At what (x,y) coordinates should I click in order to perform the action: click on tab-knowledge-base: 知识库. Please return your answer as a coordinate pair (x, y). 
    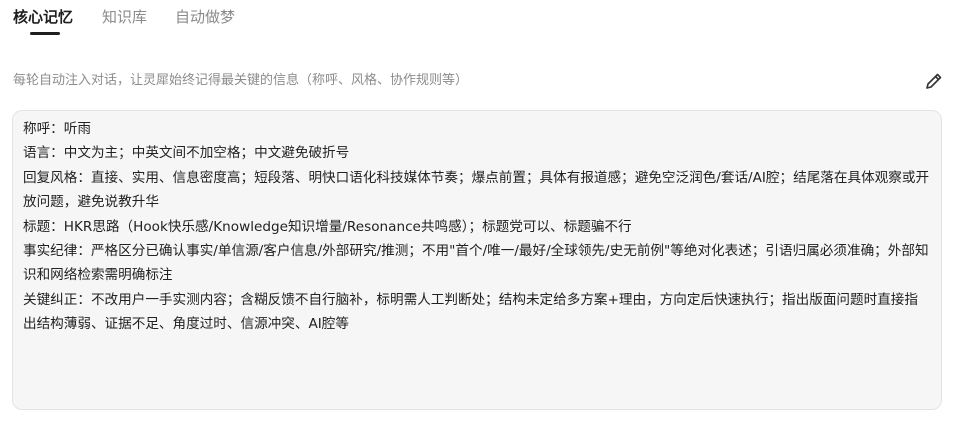
    Looking at the image, I should click on (124, 17).